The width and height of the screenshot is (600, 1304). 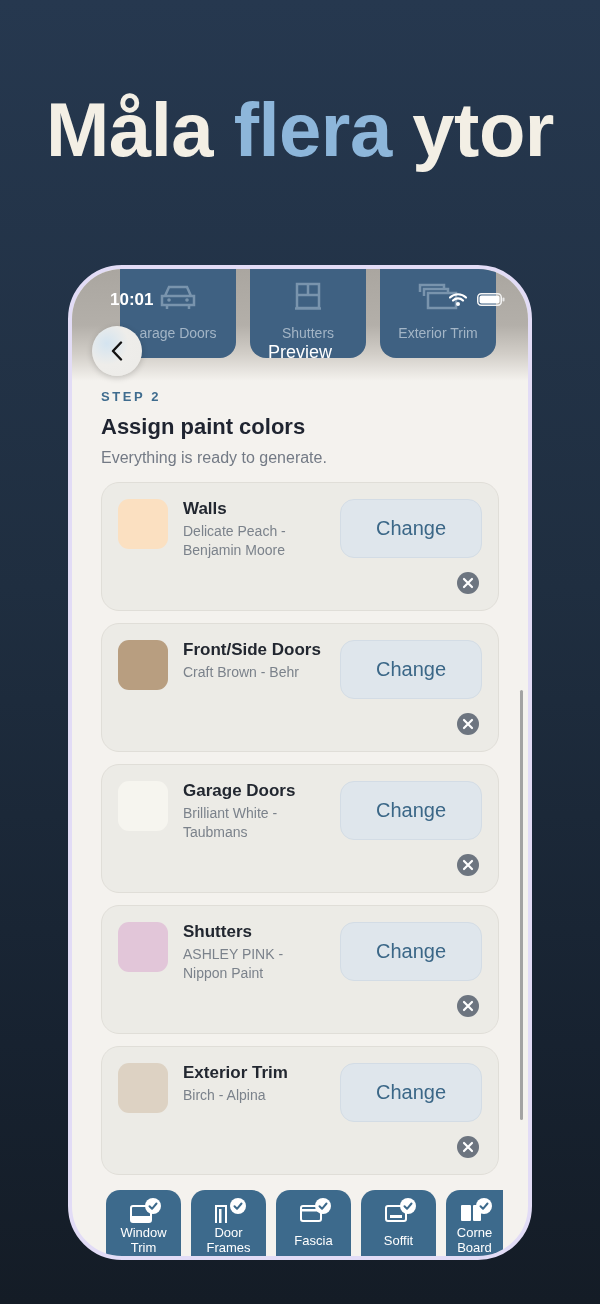 I want to click on stacked-frames-icon, so click(x=438, y=296).